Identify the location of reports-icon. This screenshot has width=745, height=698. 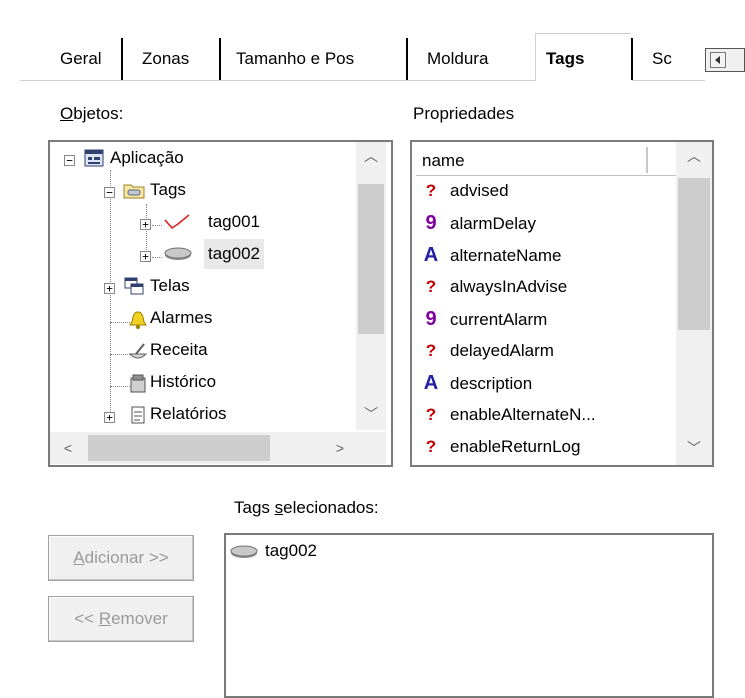
(138, 415).